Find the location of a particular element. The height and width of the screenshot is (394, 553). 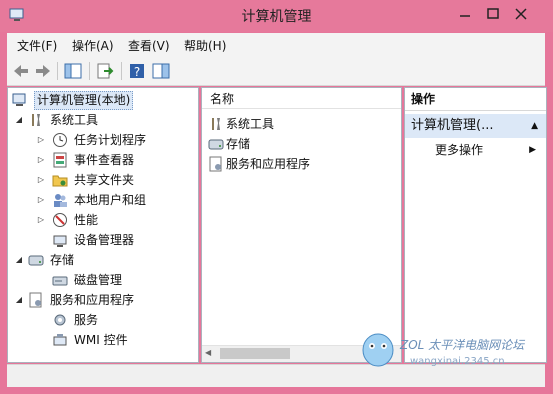

tree-item-services-apps: ◢ 服务和应用程序 is located at coordinates (102, 300).